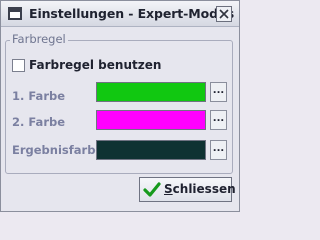  What do you see at coordinates (152, 189) in the screenshot?
I see `checkmark-icon` at bounding box center [152, 189].